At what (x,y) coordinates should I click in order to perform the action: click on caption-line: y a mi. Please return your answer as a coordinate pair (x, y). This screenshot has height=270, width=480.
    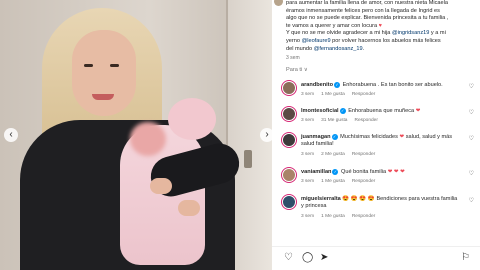
    Looking at the image, I should click on (438, 33).